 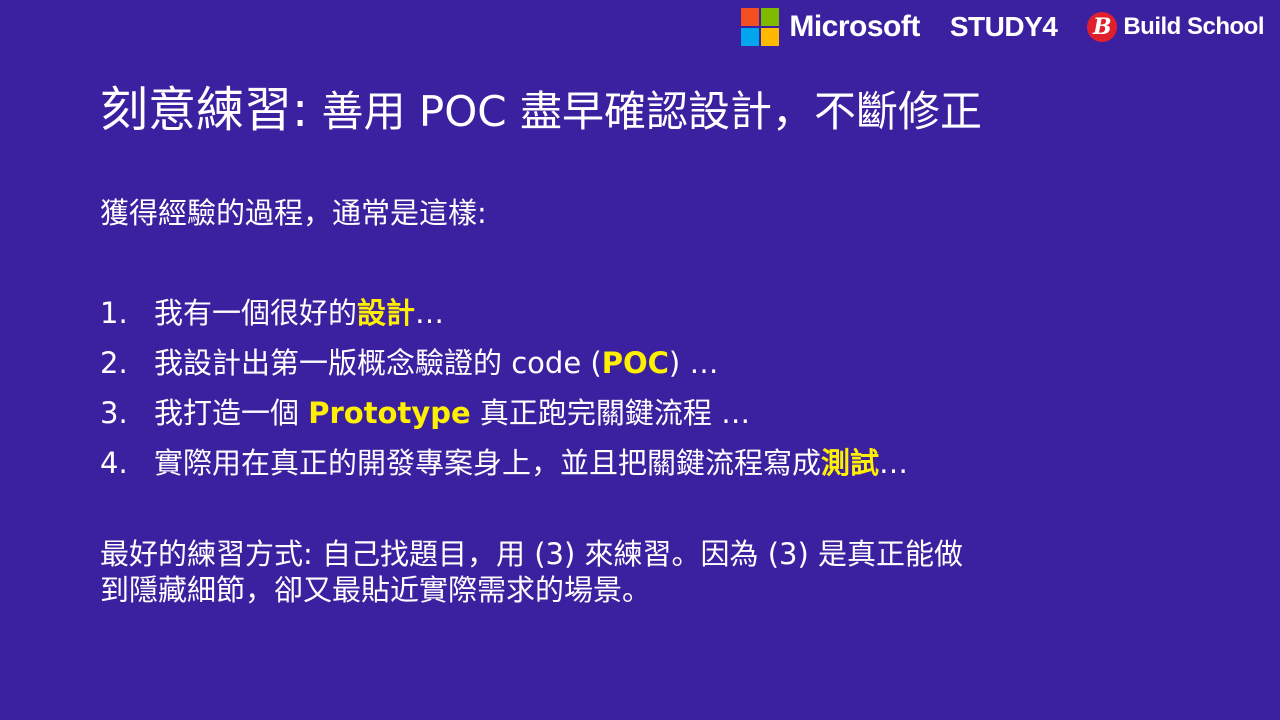 What do you see at coordinates (378, 363) in the screenshot?
I see `step-text: 我設計出第一版概念驗證的 code (` at bounding box center [378, 363].